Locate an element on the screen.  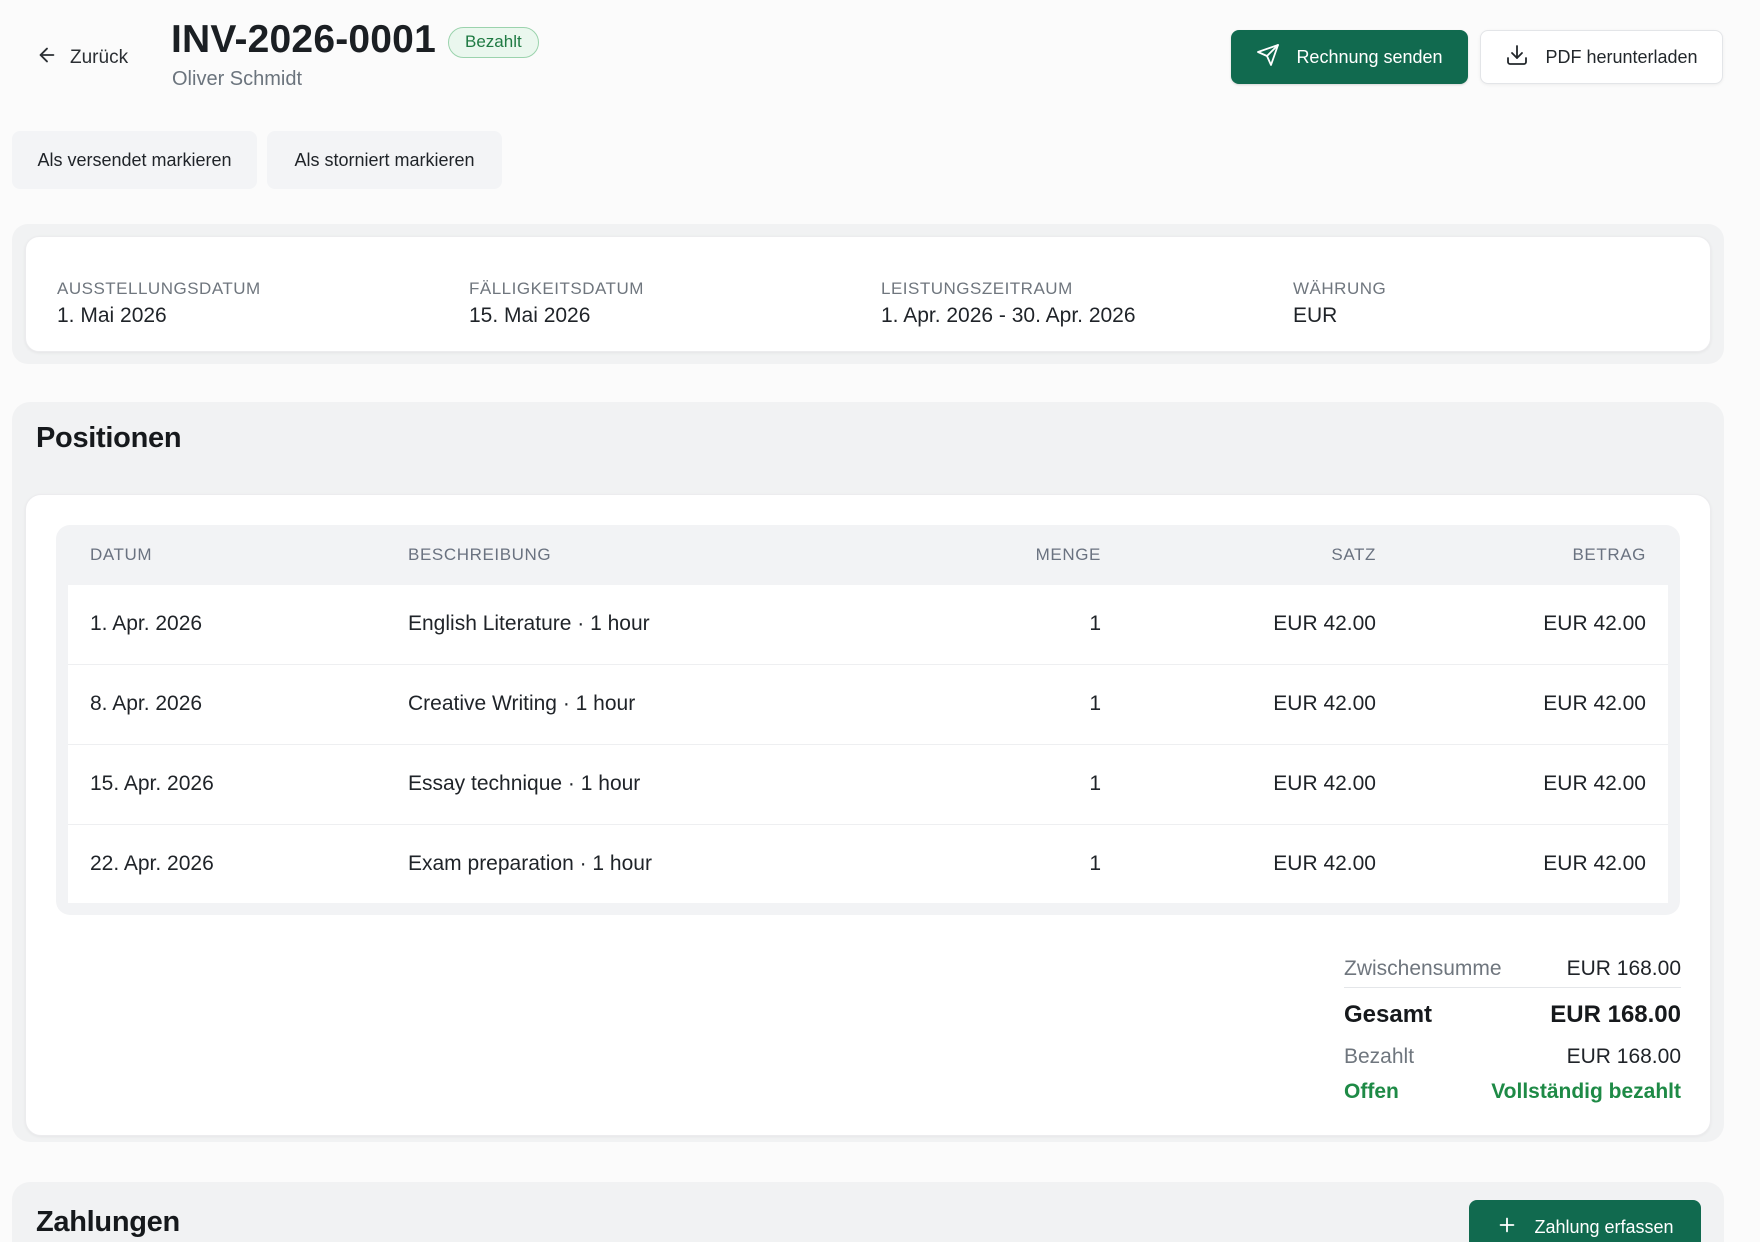
plus-icon is located at coordinates (1507, 1227).